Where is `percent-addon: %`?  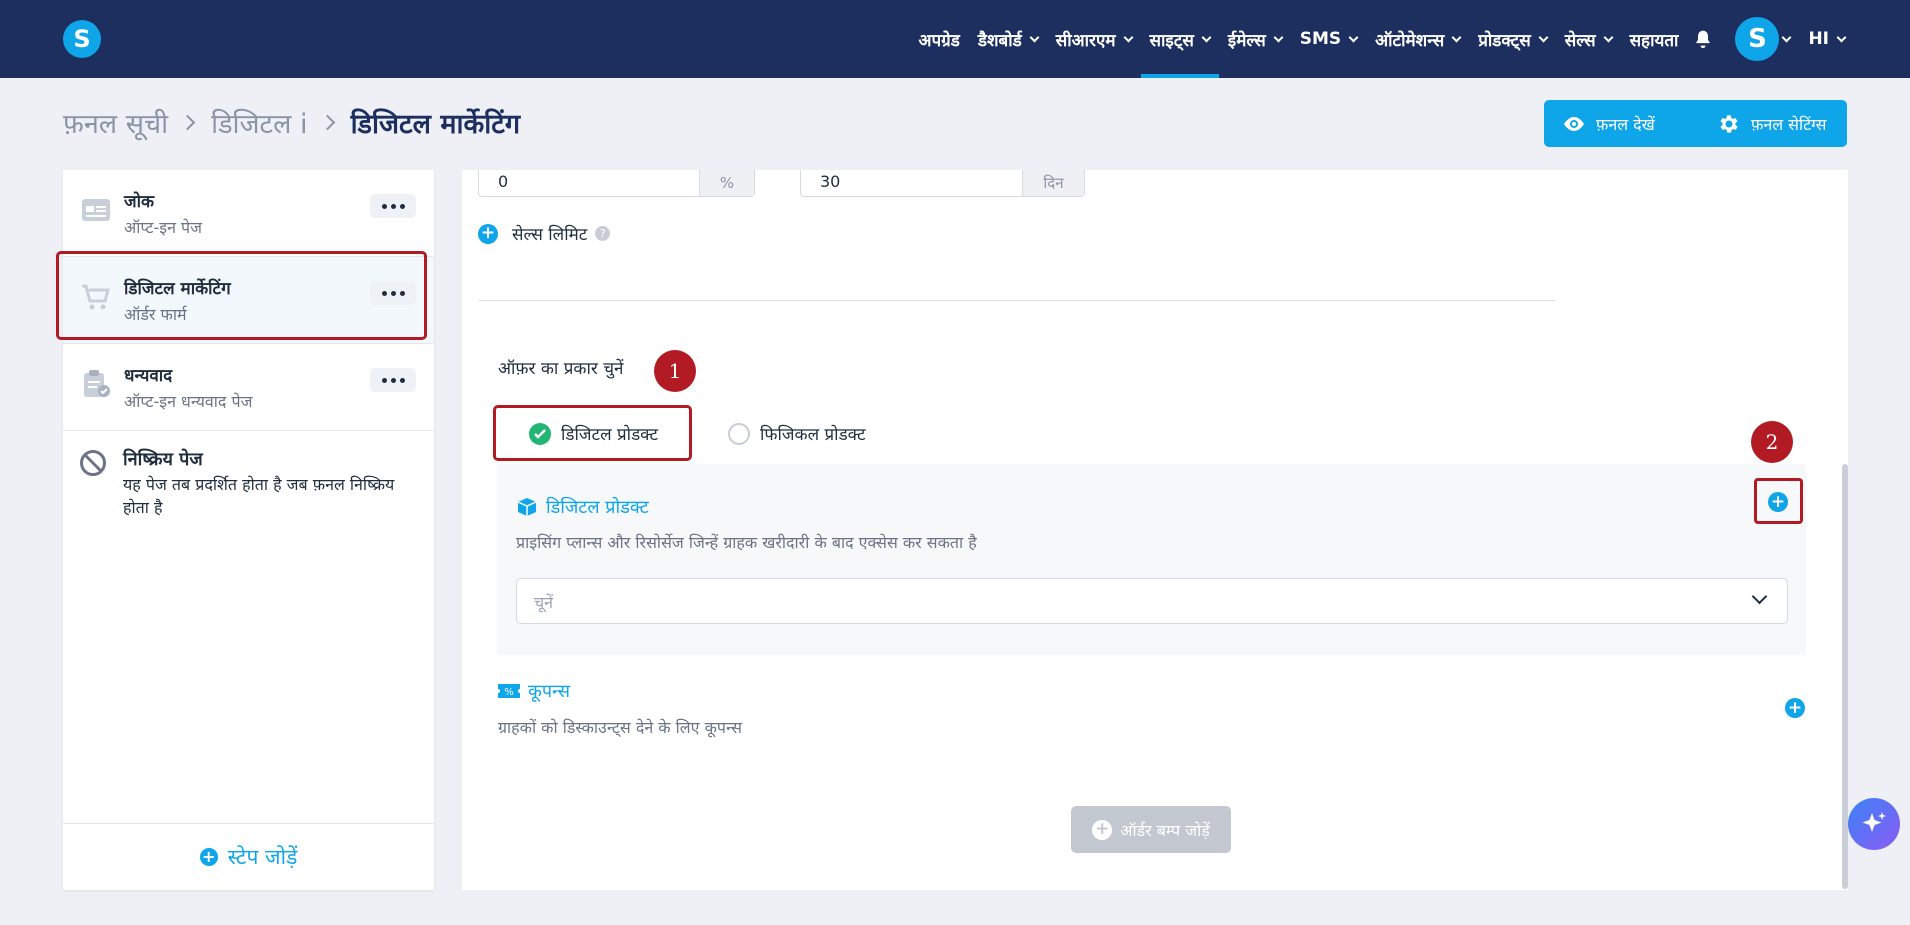 percent-addon: % is located at coordinates (726, 183).